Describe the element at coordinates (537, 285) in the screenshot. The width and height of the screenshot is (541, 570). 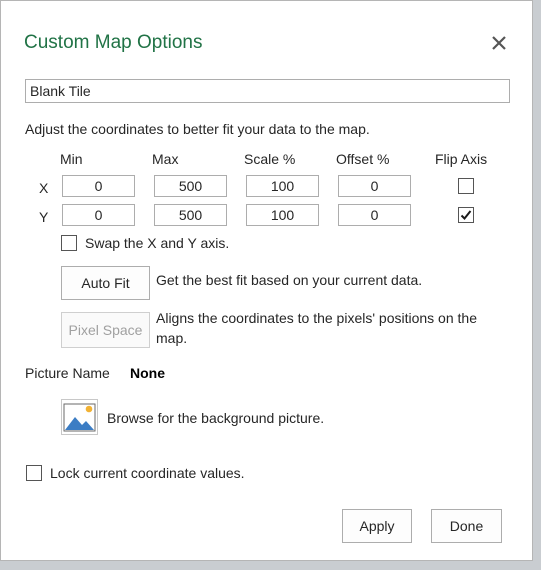
I see `backdrop-right` at that location.